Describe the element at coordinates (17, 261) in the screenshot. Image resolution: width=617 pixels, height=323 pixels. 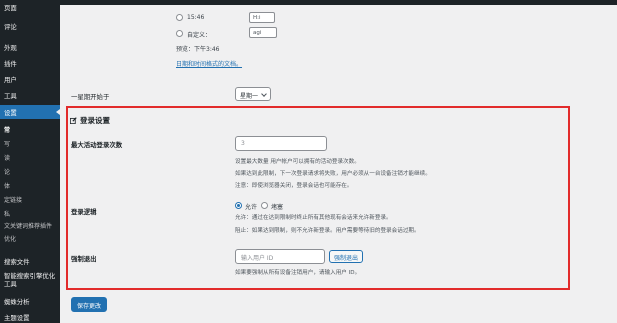
I see `sidebar-item-search-files: 搜索文件` at that location.